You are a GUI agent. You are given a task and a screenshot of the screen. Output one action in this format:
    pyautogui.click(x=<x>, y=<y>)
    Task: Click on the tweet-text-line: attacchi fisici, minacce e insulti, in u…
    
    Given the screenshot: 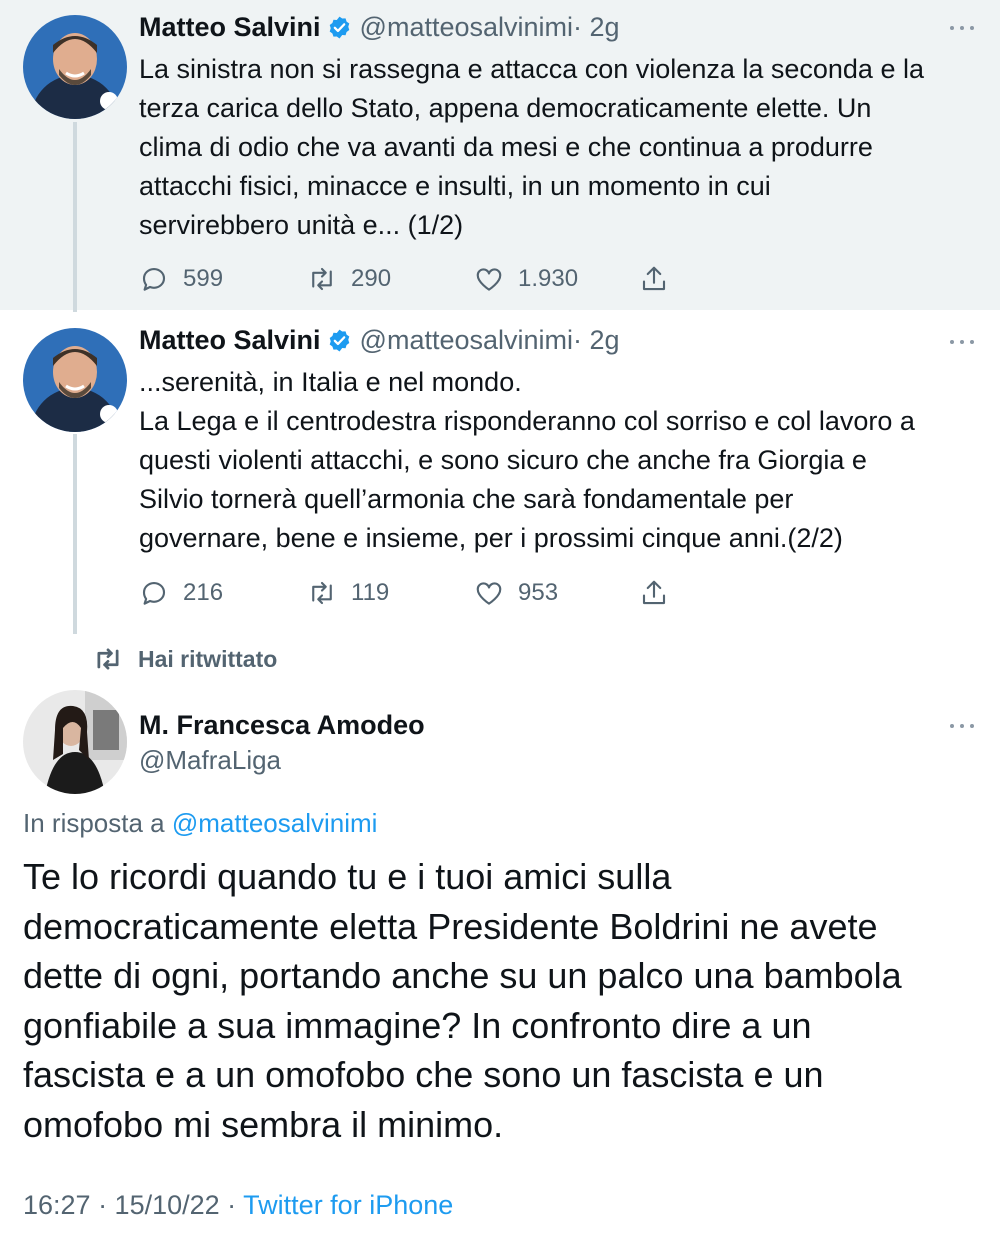 What is the action you would take?
    pyautogui.click(x=455, y=186)
    